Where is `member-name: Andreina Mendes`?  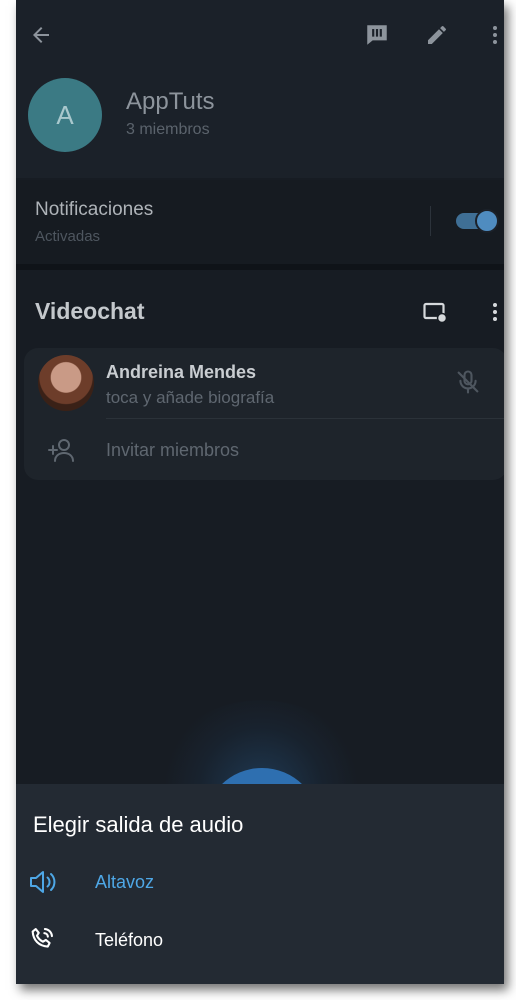 member-name: Andreina Mendes is located at coordinates (181, 372).